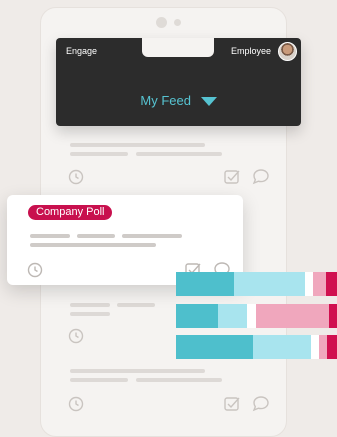  I want to click on camera-dot, so click(161, 22).